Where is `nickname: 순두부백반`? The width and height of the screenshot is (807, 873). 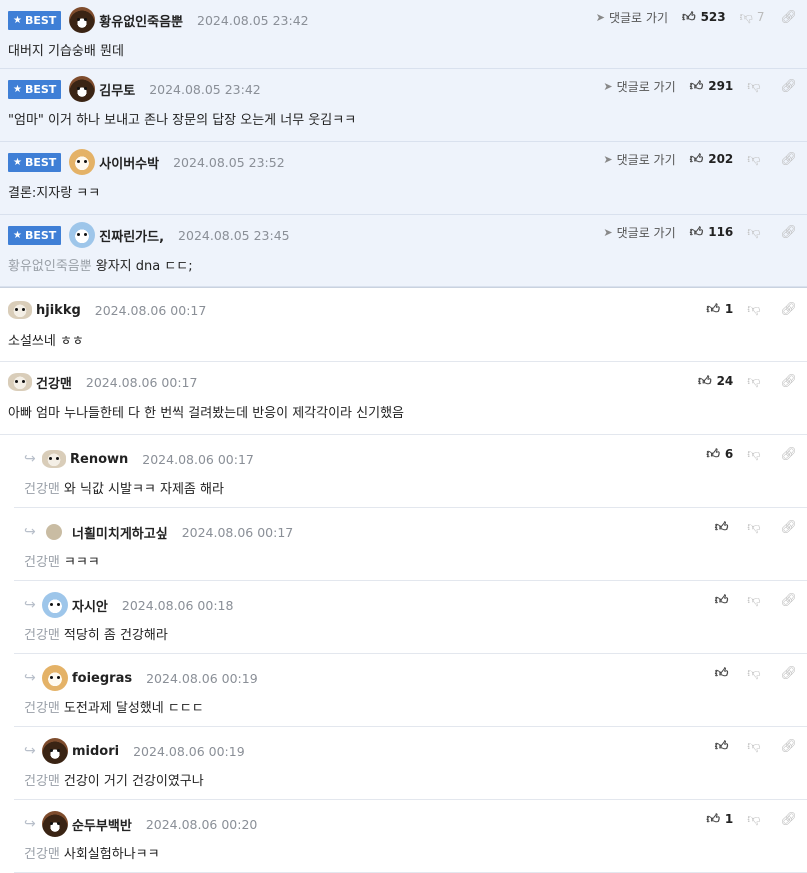
nickname: 순두부백반 is located at coordinates (102, 824).